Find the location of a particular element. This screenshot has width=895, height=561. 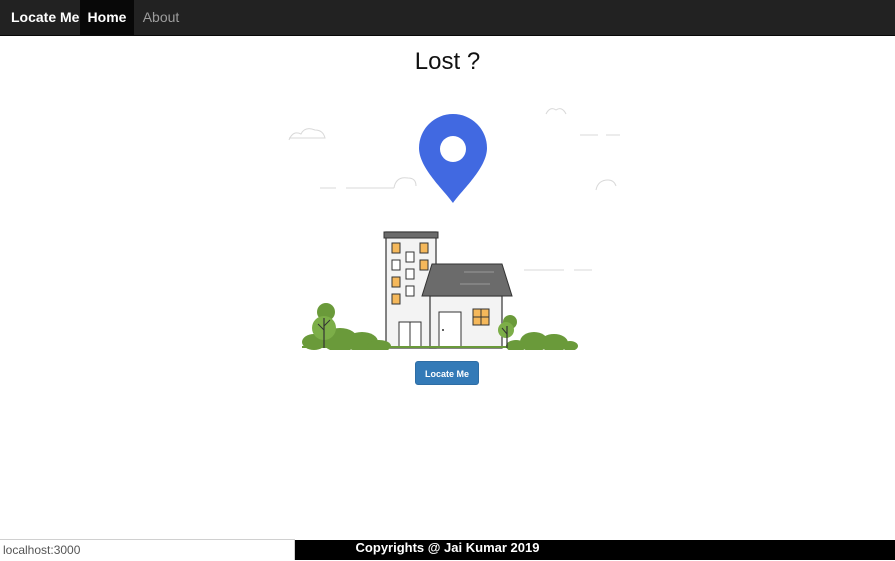

status-bar-url: localhost:3000 is located at coordinates (147, 549).